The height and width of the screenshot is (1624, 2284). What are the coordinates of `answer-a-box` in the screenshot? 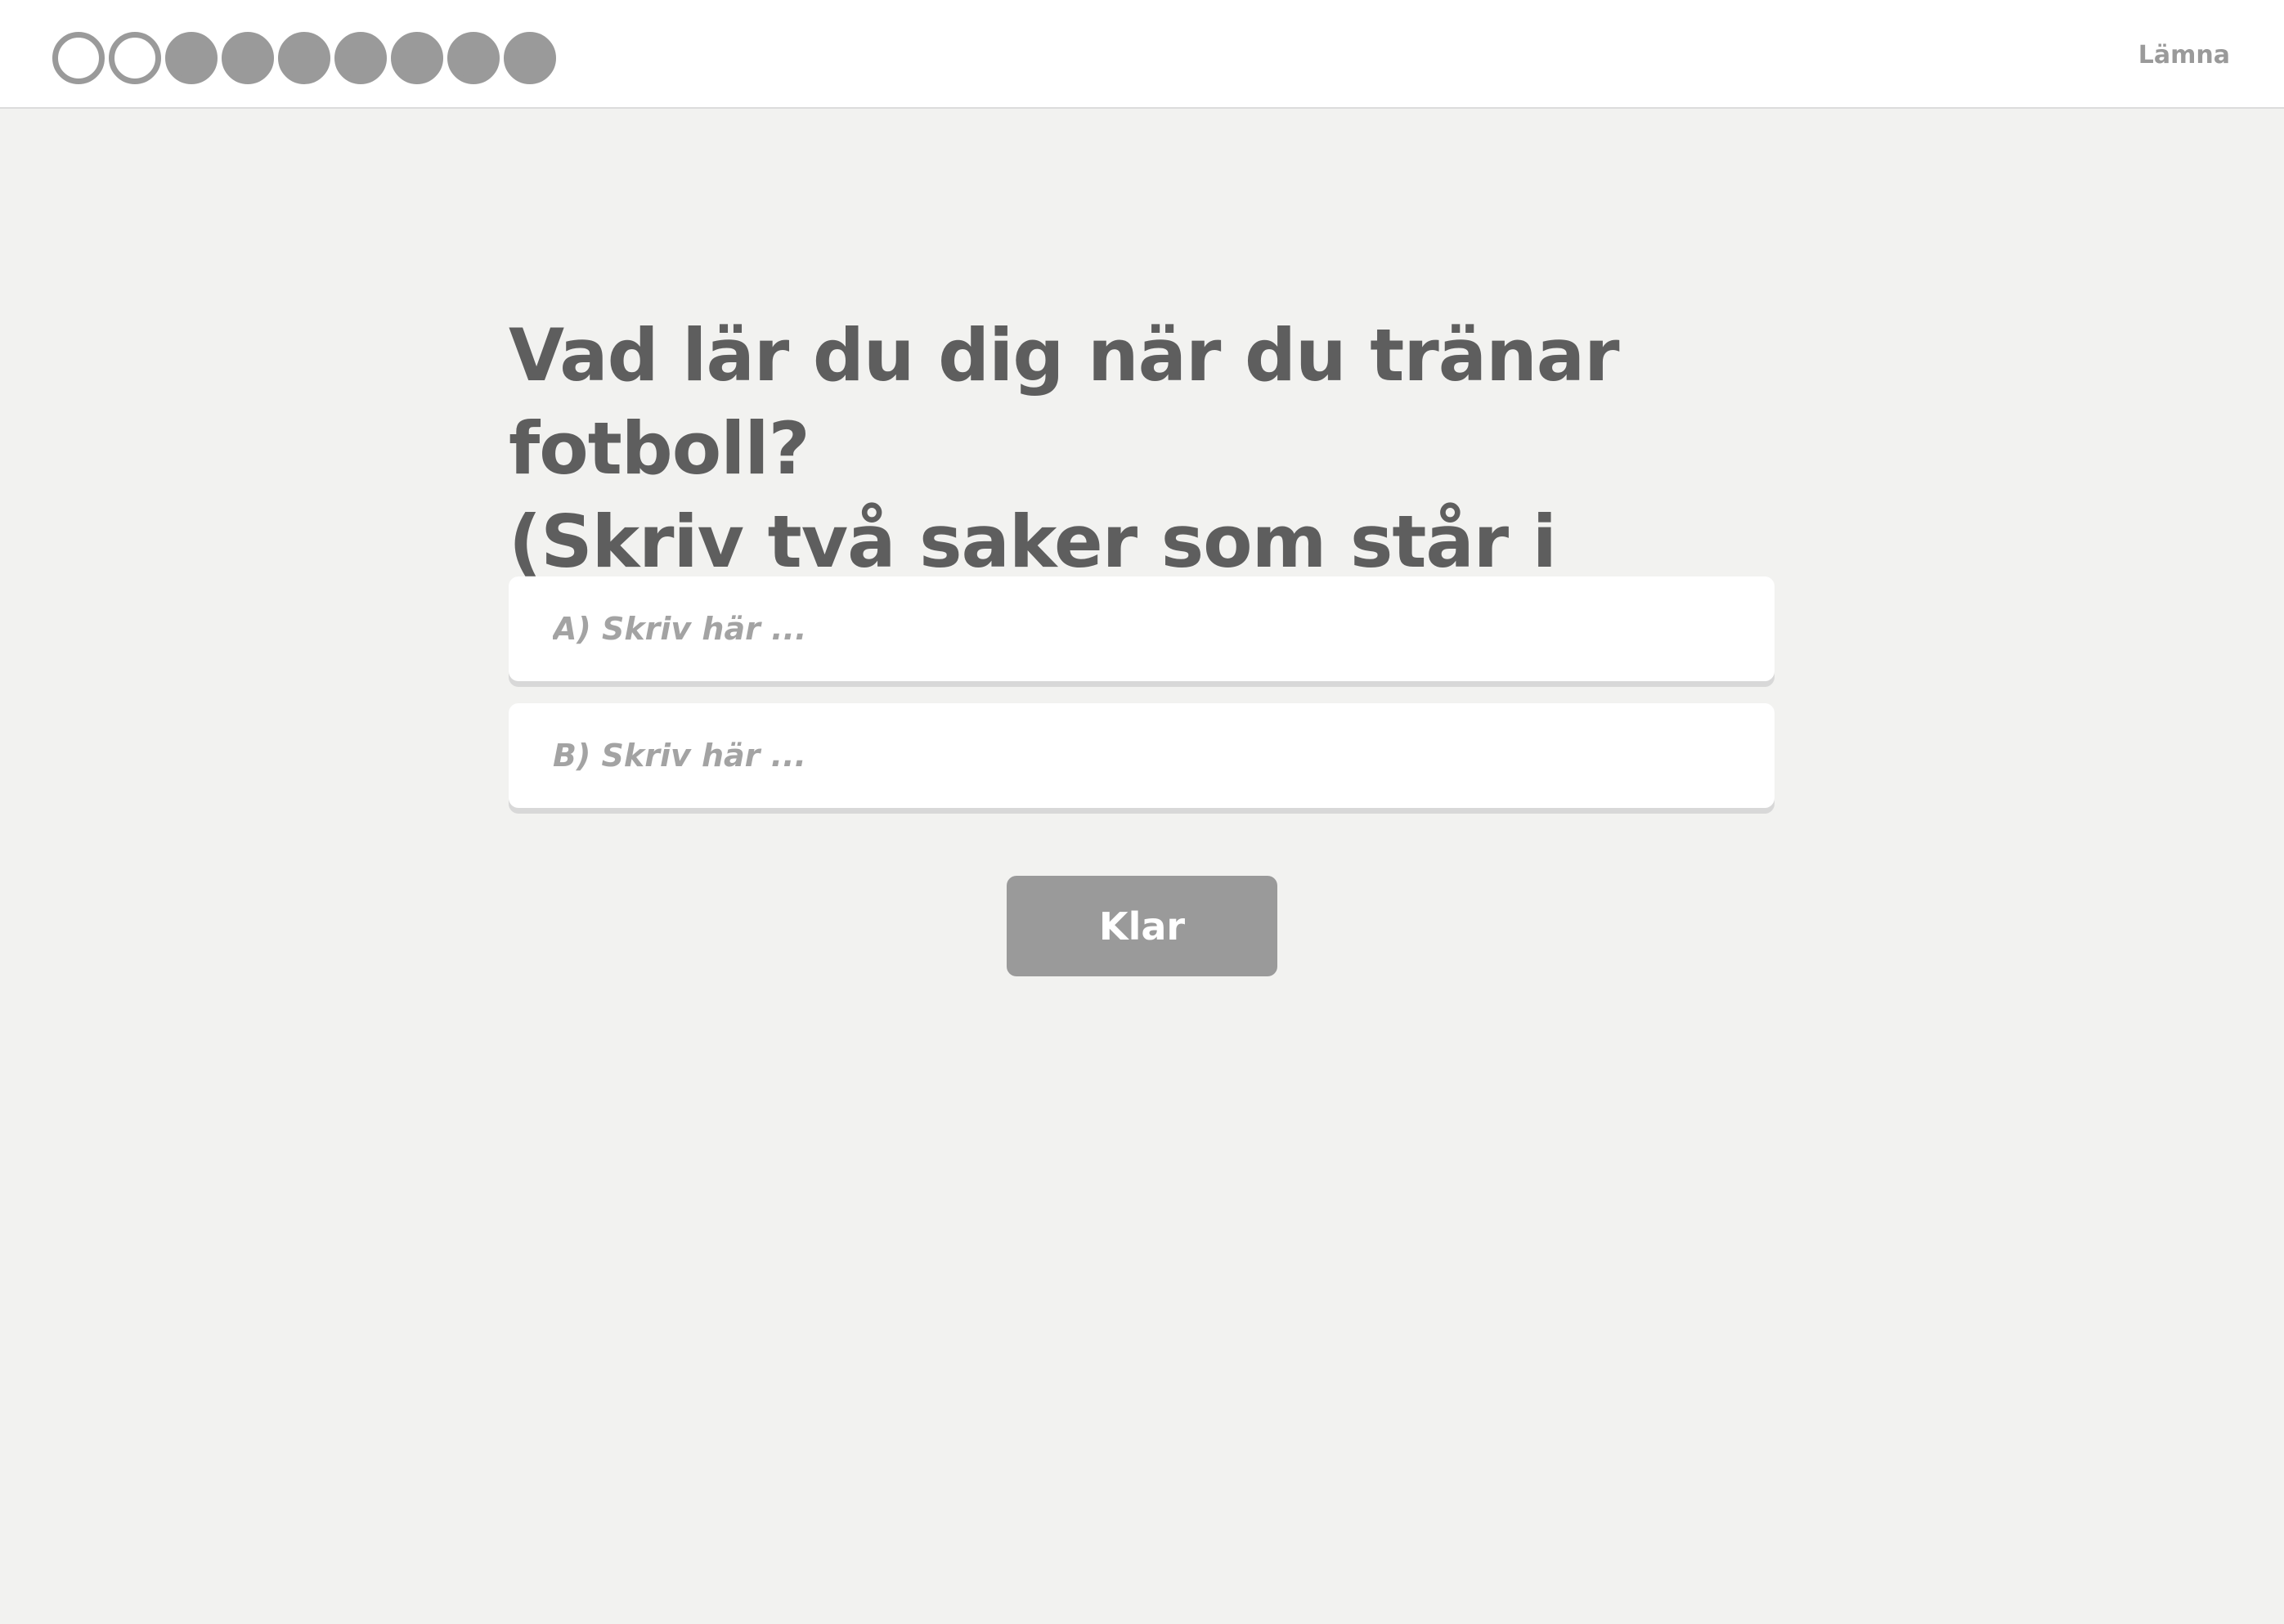 It's located at (1142, 629).